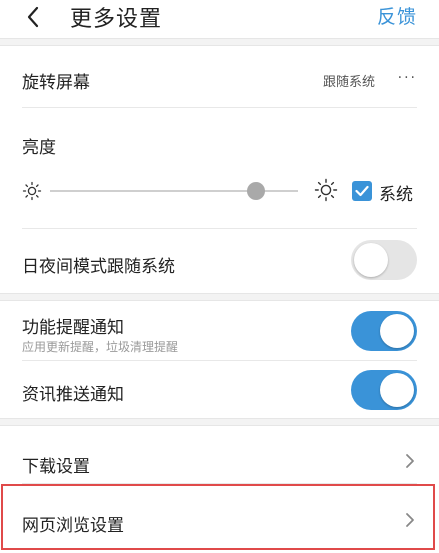  What do you see at coordinates (73, 395) in the screenshot?
I see `news-push-label: 资讯推送通知` at bounding box center [73, 395].